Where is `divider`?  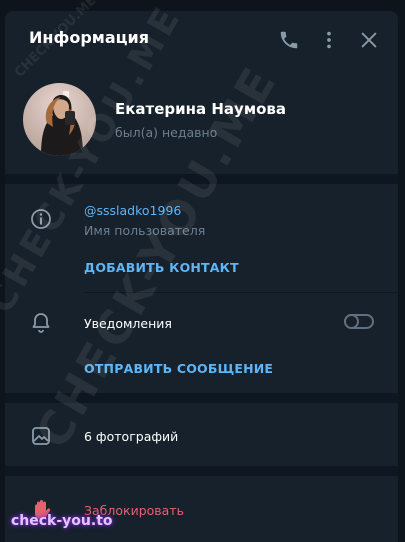
divider is located at coordinates (241, 292).